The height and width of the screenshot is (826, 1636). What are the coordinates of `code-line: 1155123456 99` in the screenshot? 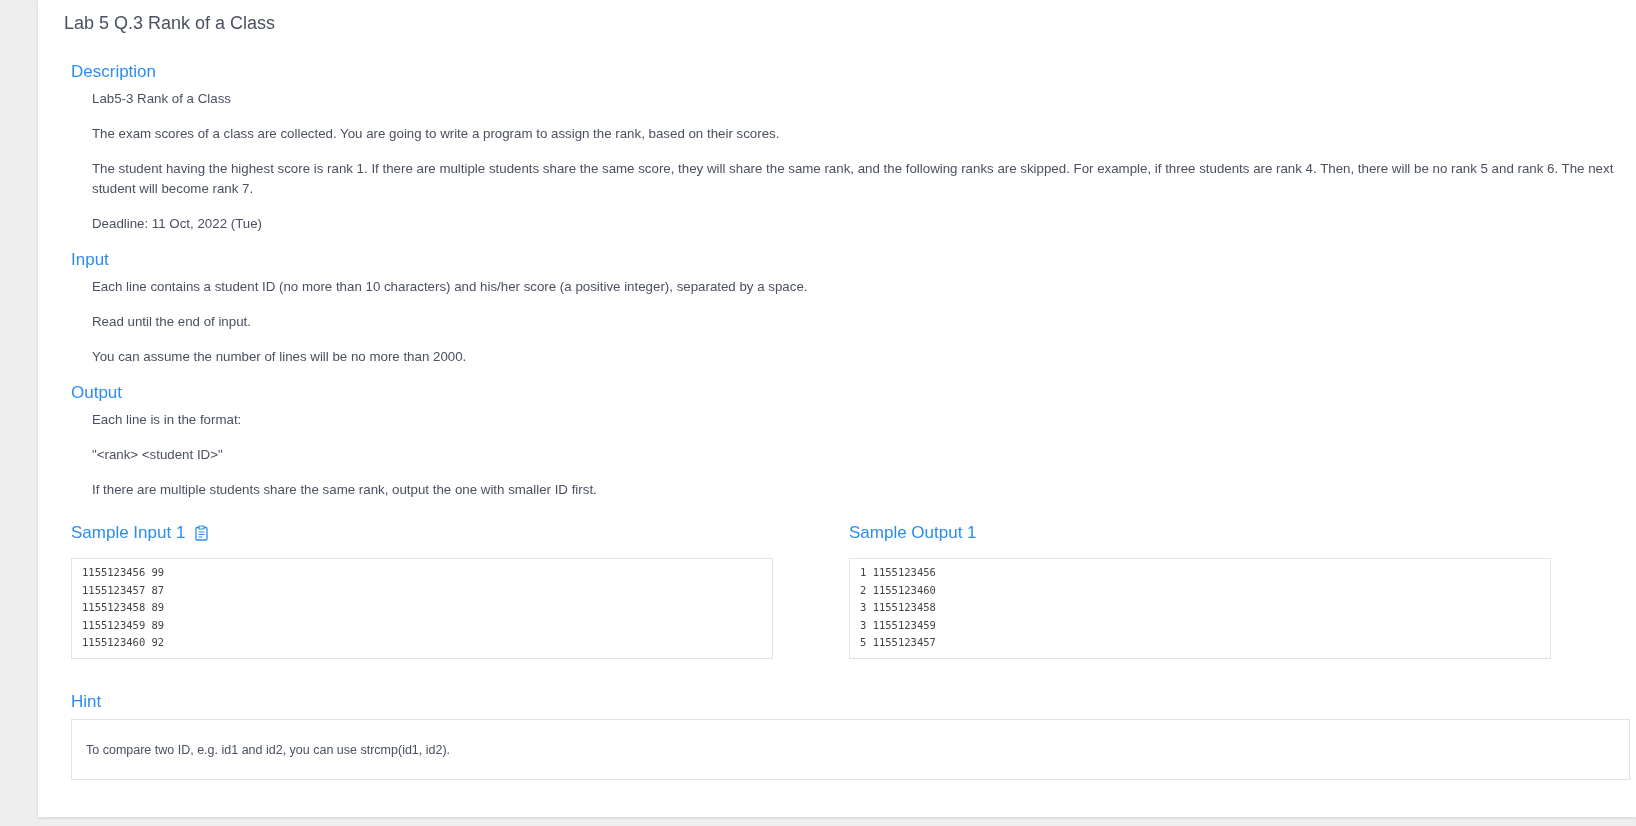 It's located at (123, 572).